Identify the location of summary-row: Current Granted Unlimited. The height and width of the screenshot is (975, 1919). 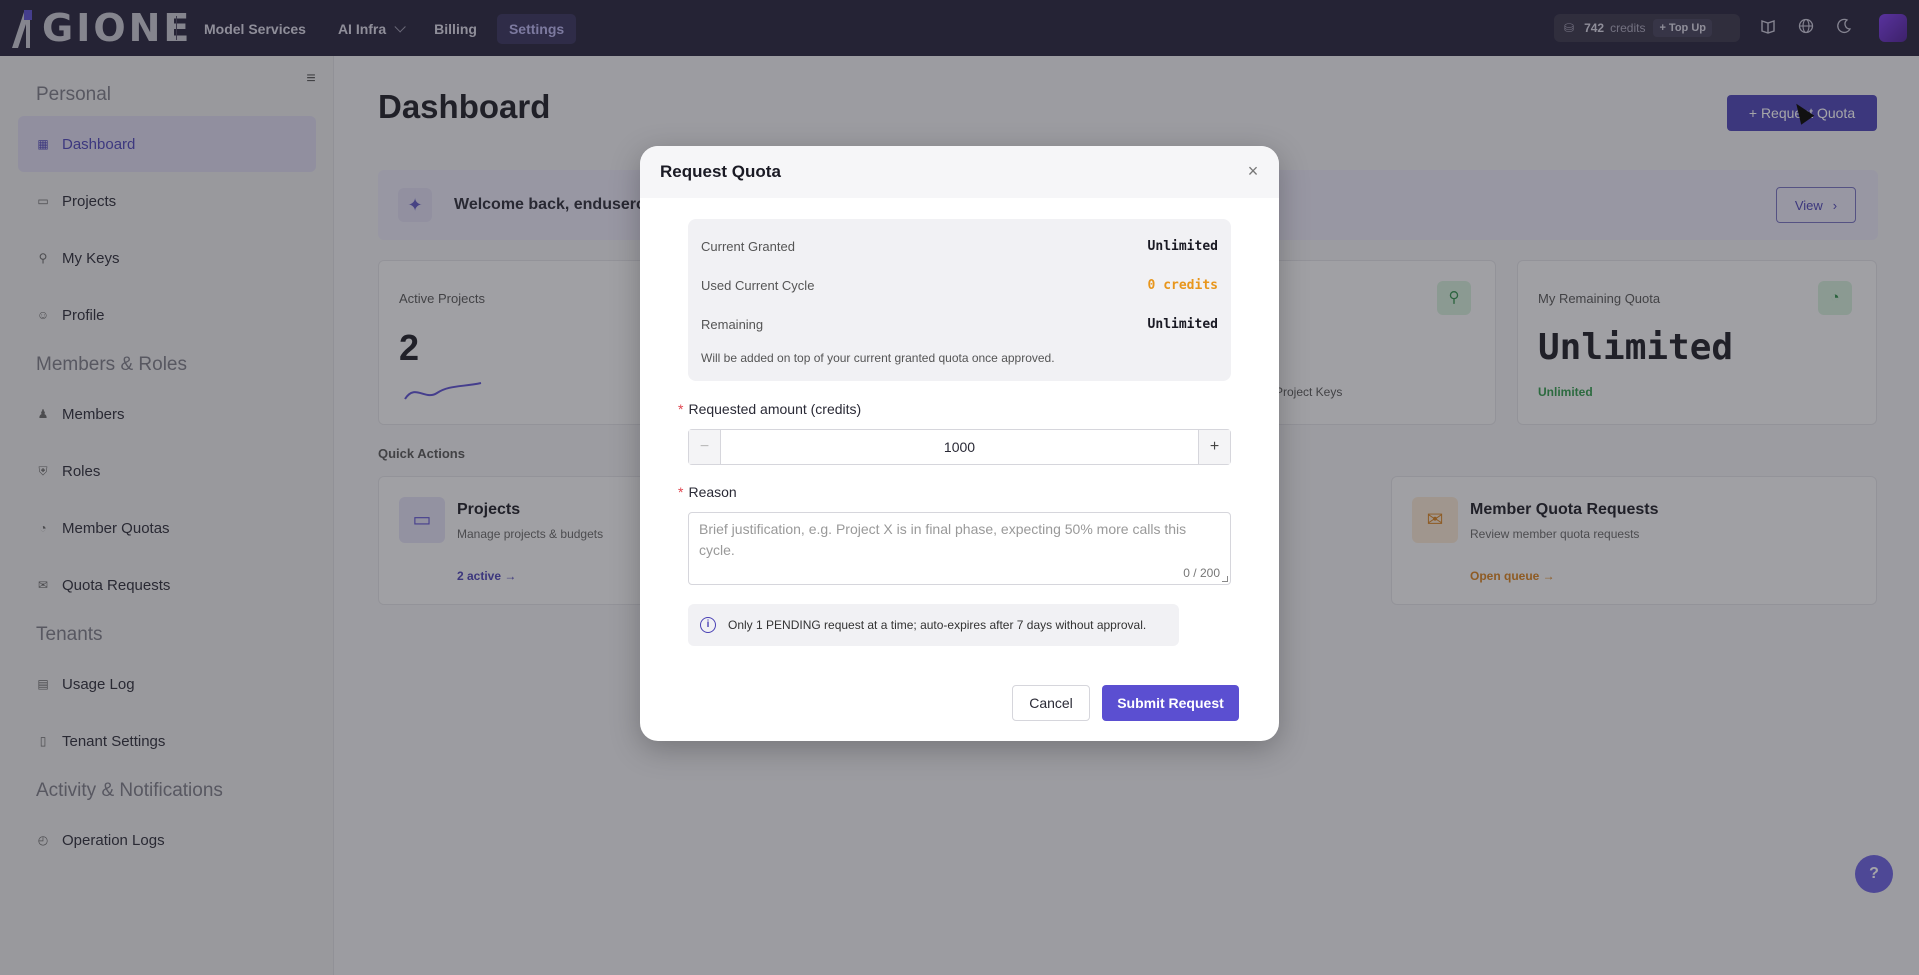
(959, 246).